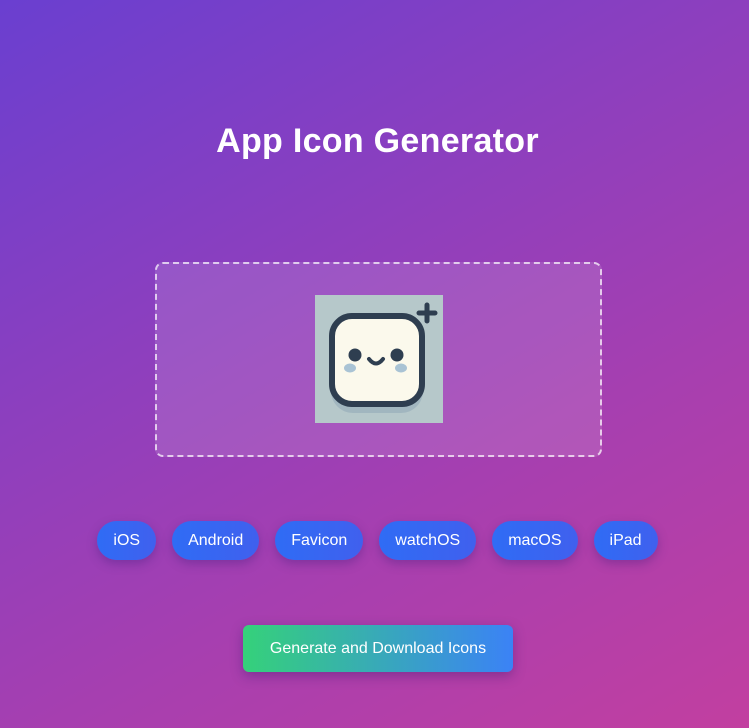 Image resolution: width=749 pixels, height=728 pixels. Describe the element at coordinates (428, 540) in the screenshot. I see `platform-chip-watchos: watchOS` at that location.